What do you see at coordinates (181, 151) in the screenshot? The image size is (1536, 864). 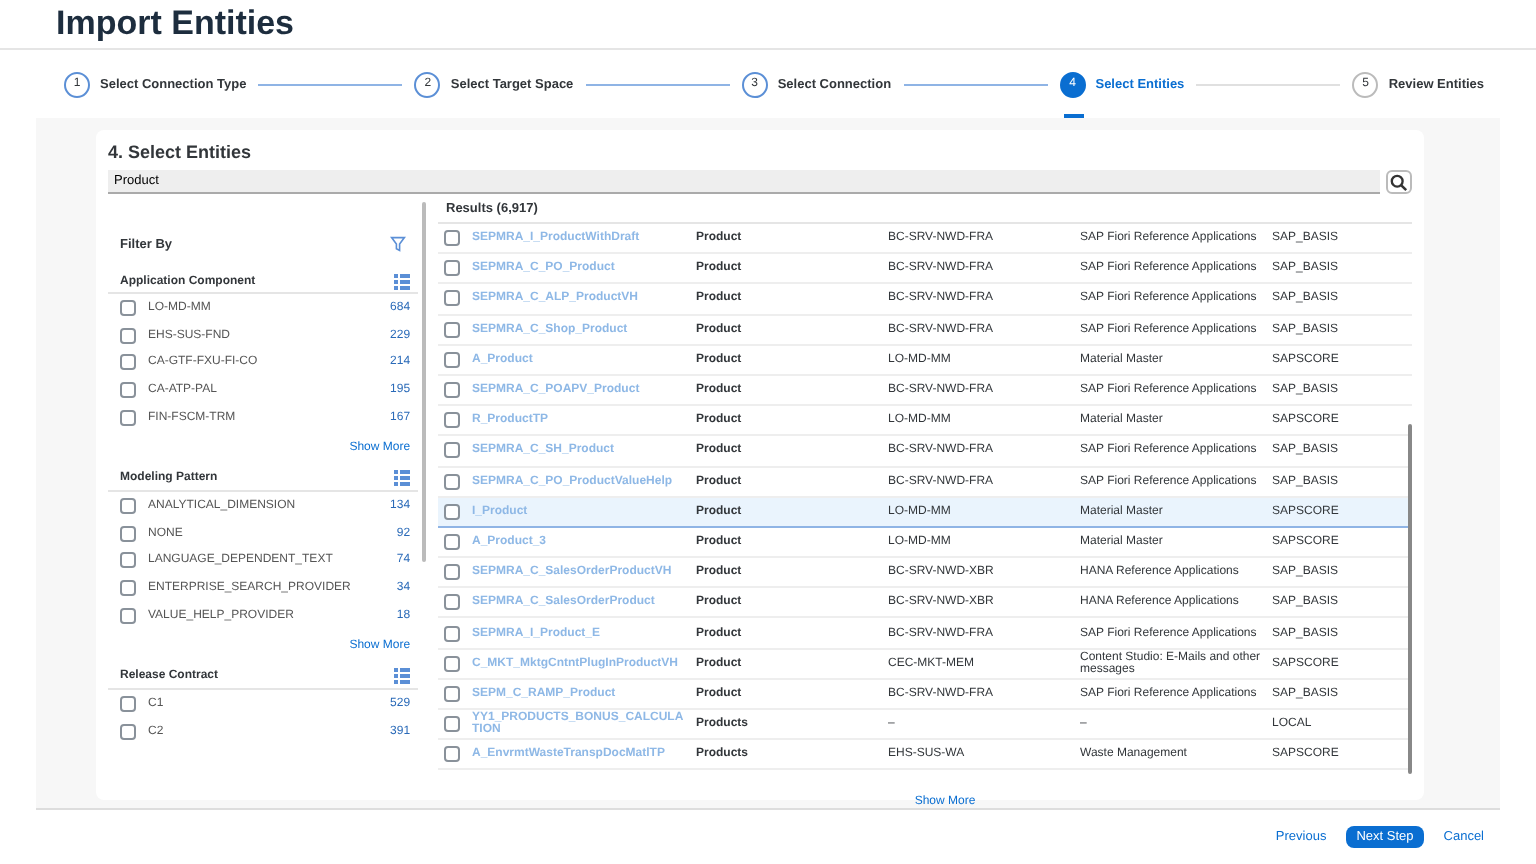 I see `section-title: 4. Select Entities` at bounding box center [181, 151].